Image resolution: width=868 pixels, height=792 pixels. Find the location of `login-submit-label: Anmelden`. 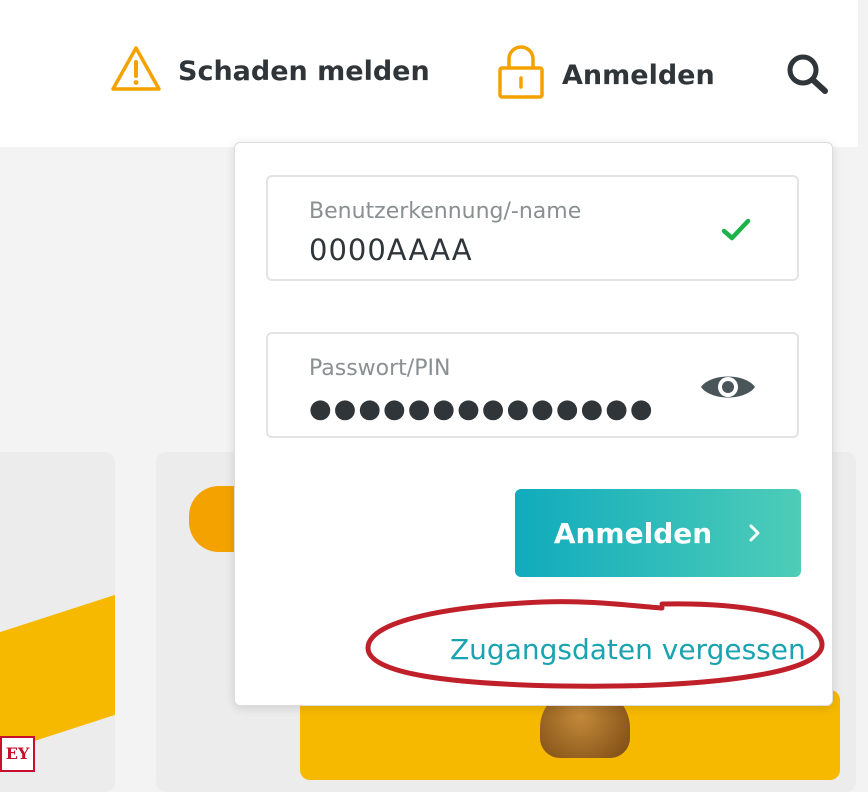

login-submit-label: Anmelden is located at coordinates (633, 533).